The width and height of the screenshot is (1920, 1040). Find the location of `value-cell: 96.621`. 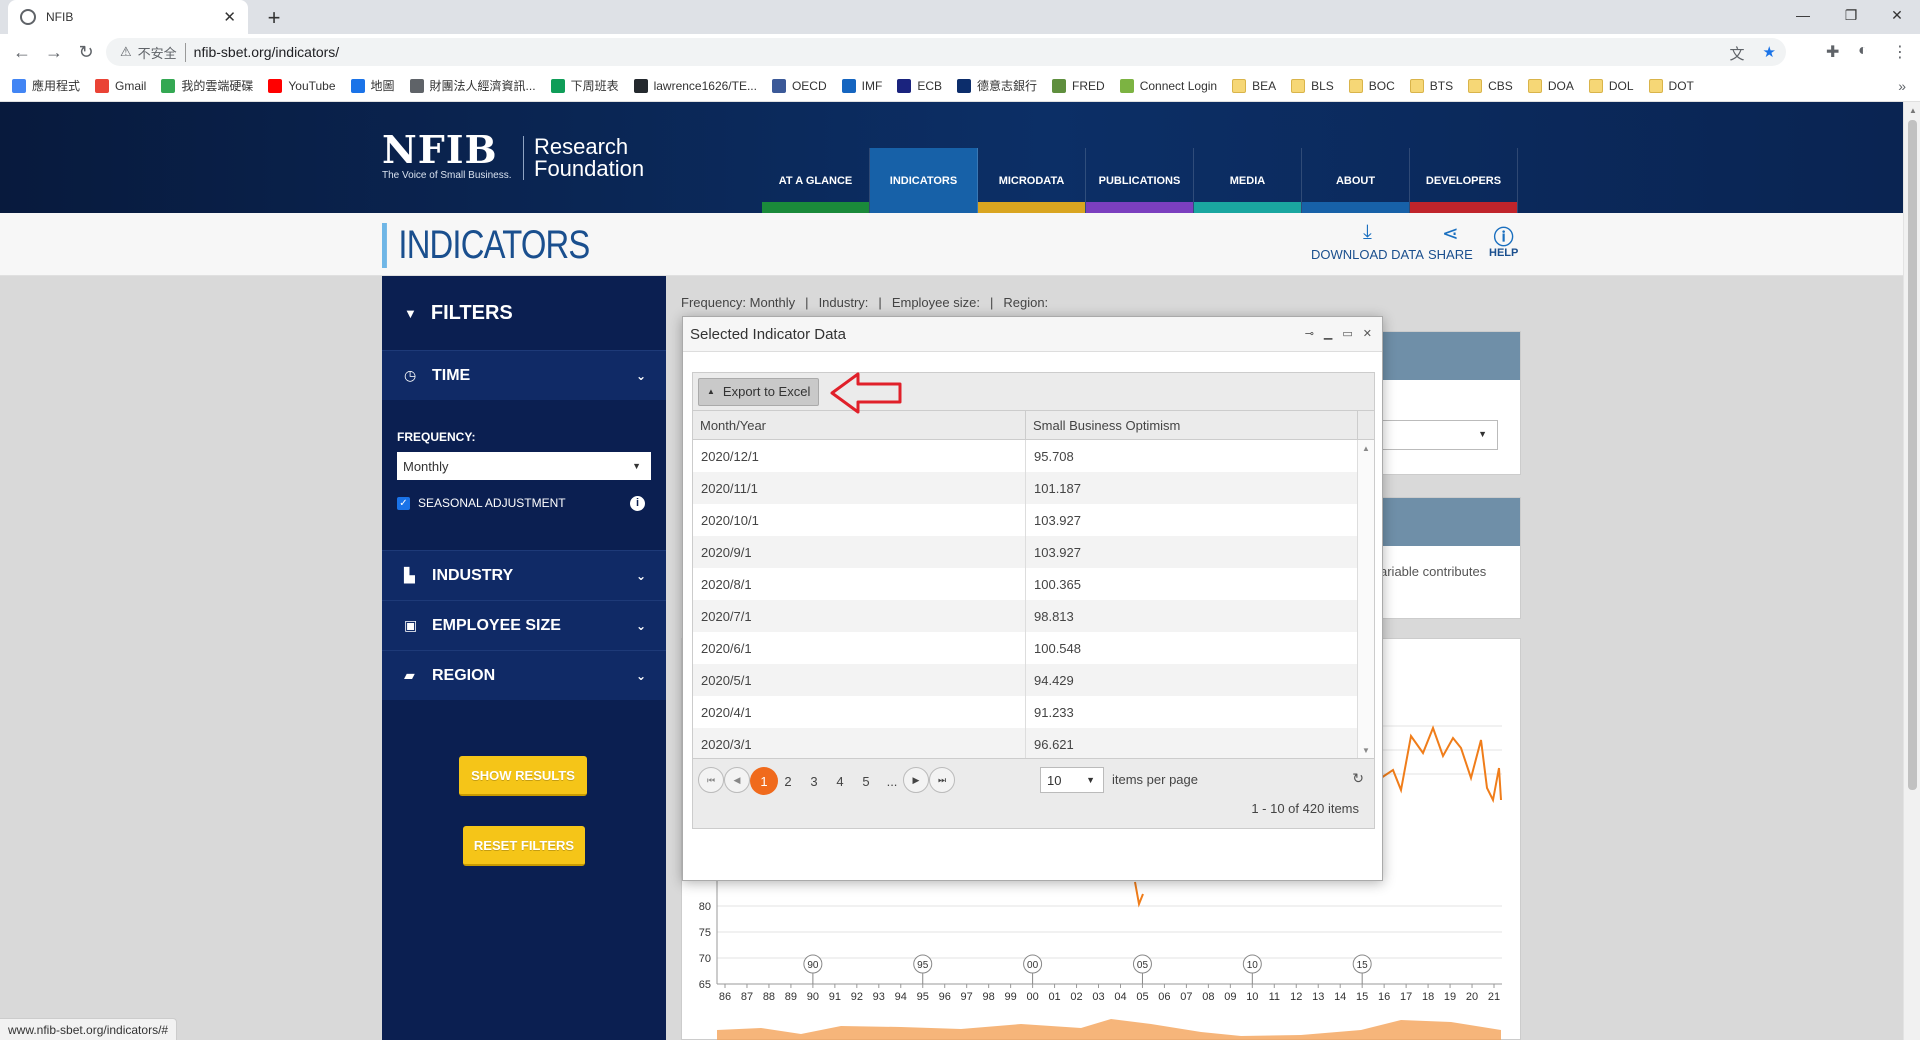

value-cell: 96.621 is located at coordinates (1054, 744).